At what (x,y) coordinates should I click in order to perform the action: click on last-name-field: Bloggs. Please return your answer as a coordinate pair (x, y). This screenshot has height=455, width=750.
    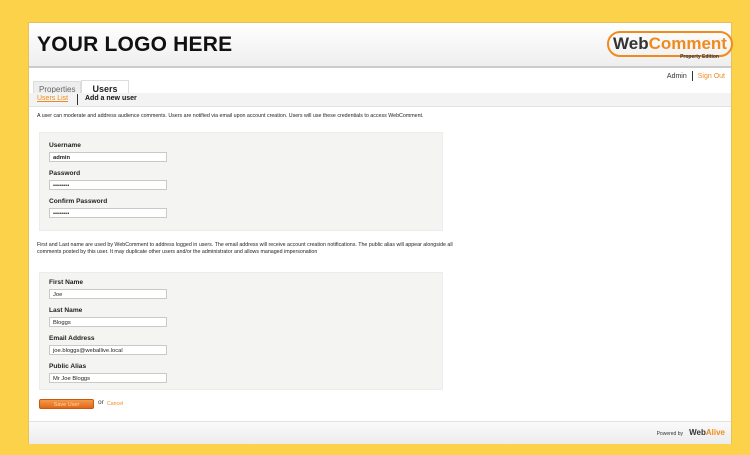
    Looking at the image, I should click on (108, 322).